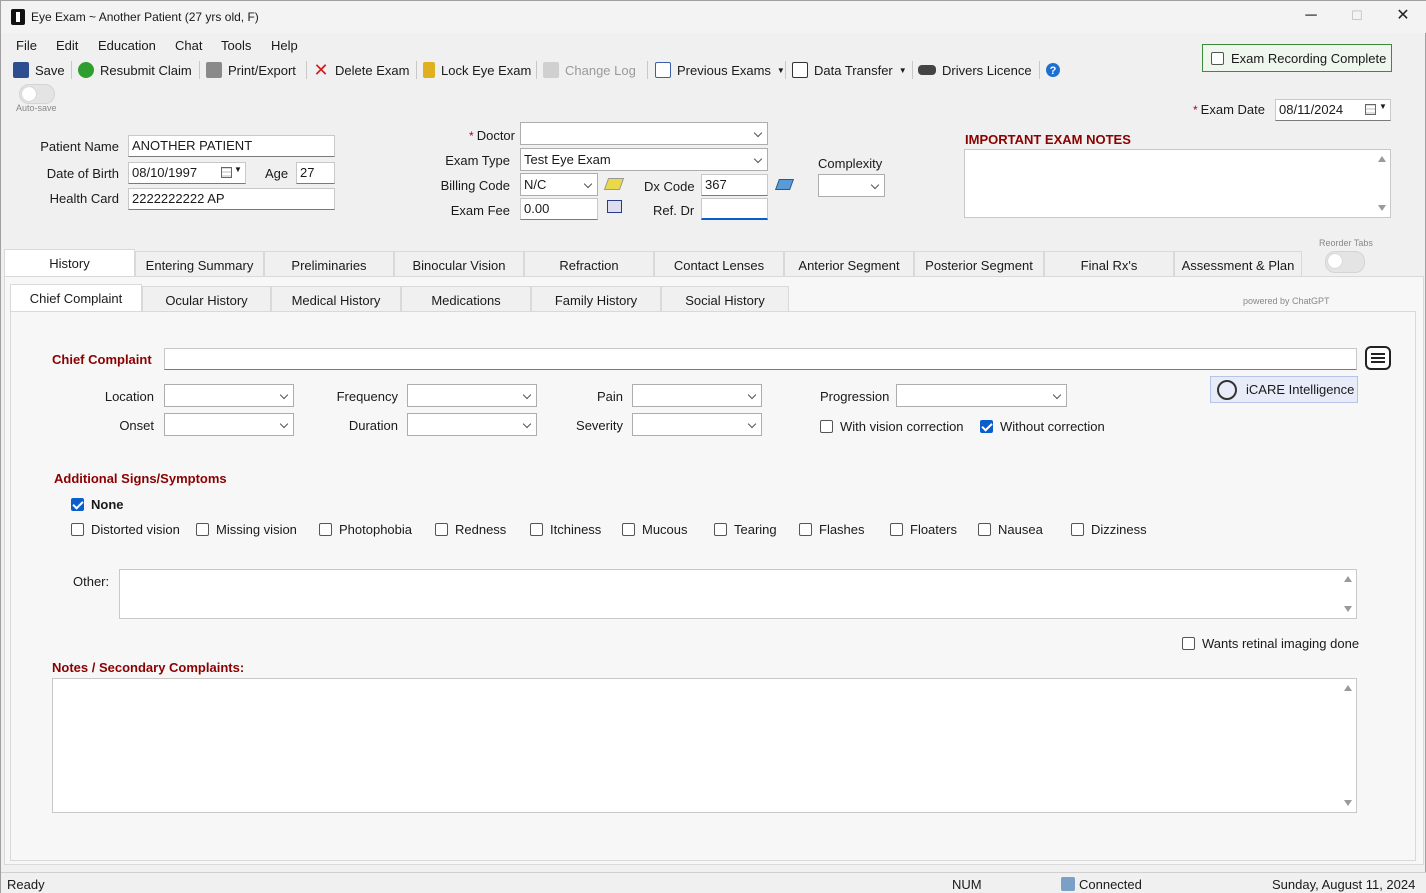 Image resolution: width=1426 pixels, height=893 pixels. Describe the element at coordinates (986, 426) in the screenshot. I see `without-correction-checkbox` at that location.